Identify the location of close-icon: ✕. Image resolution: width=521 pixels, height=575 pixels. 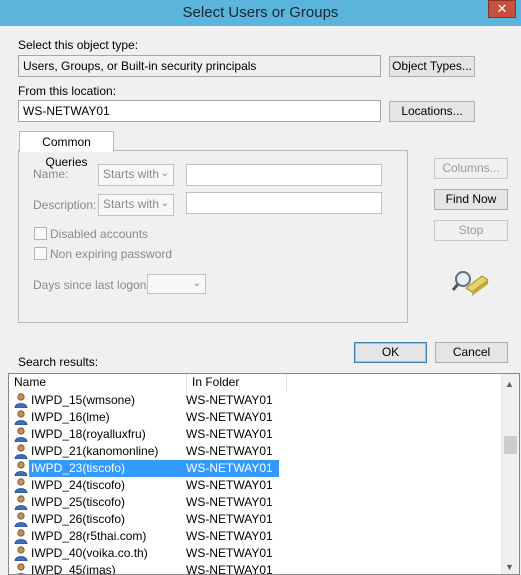
(502, 8).